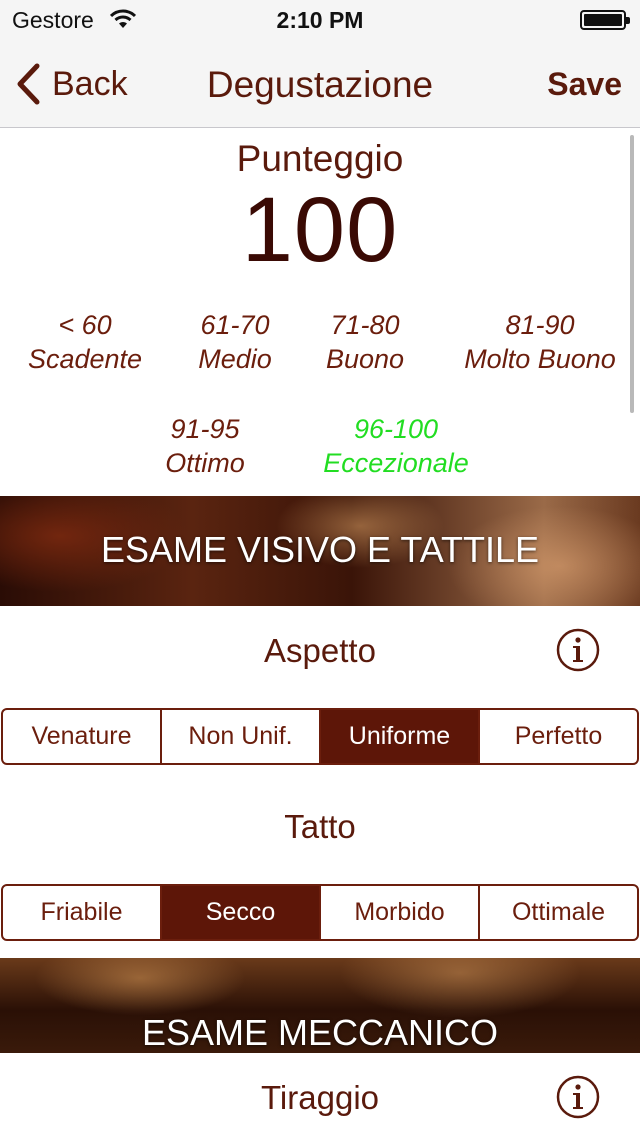 This screenshot has height=1136, width=640. I want to click on battery-icon, so click(605, 20).